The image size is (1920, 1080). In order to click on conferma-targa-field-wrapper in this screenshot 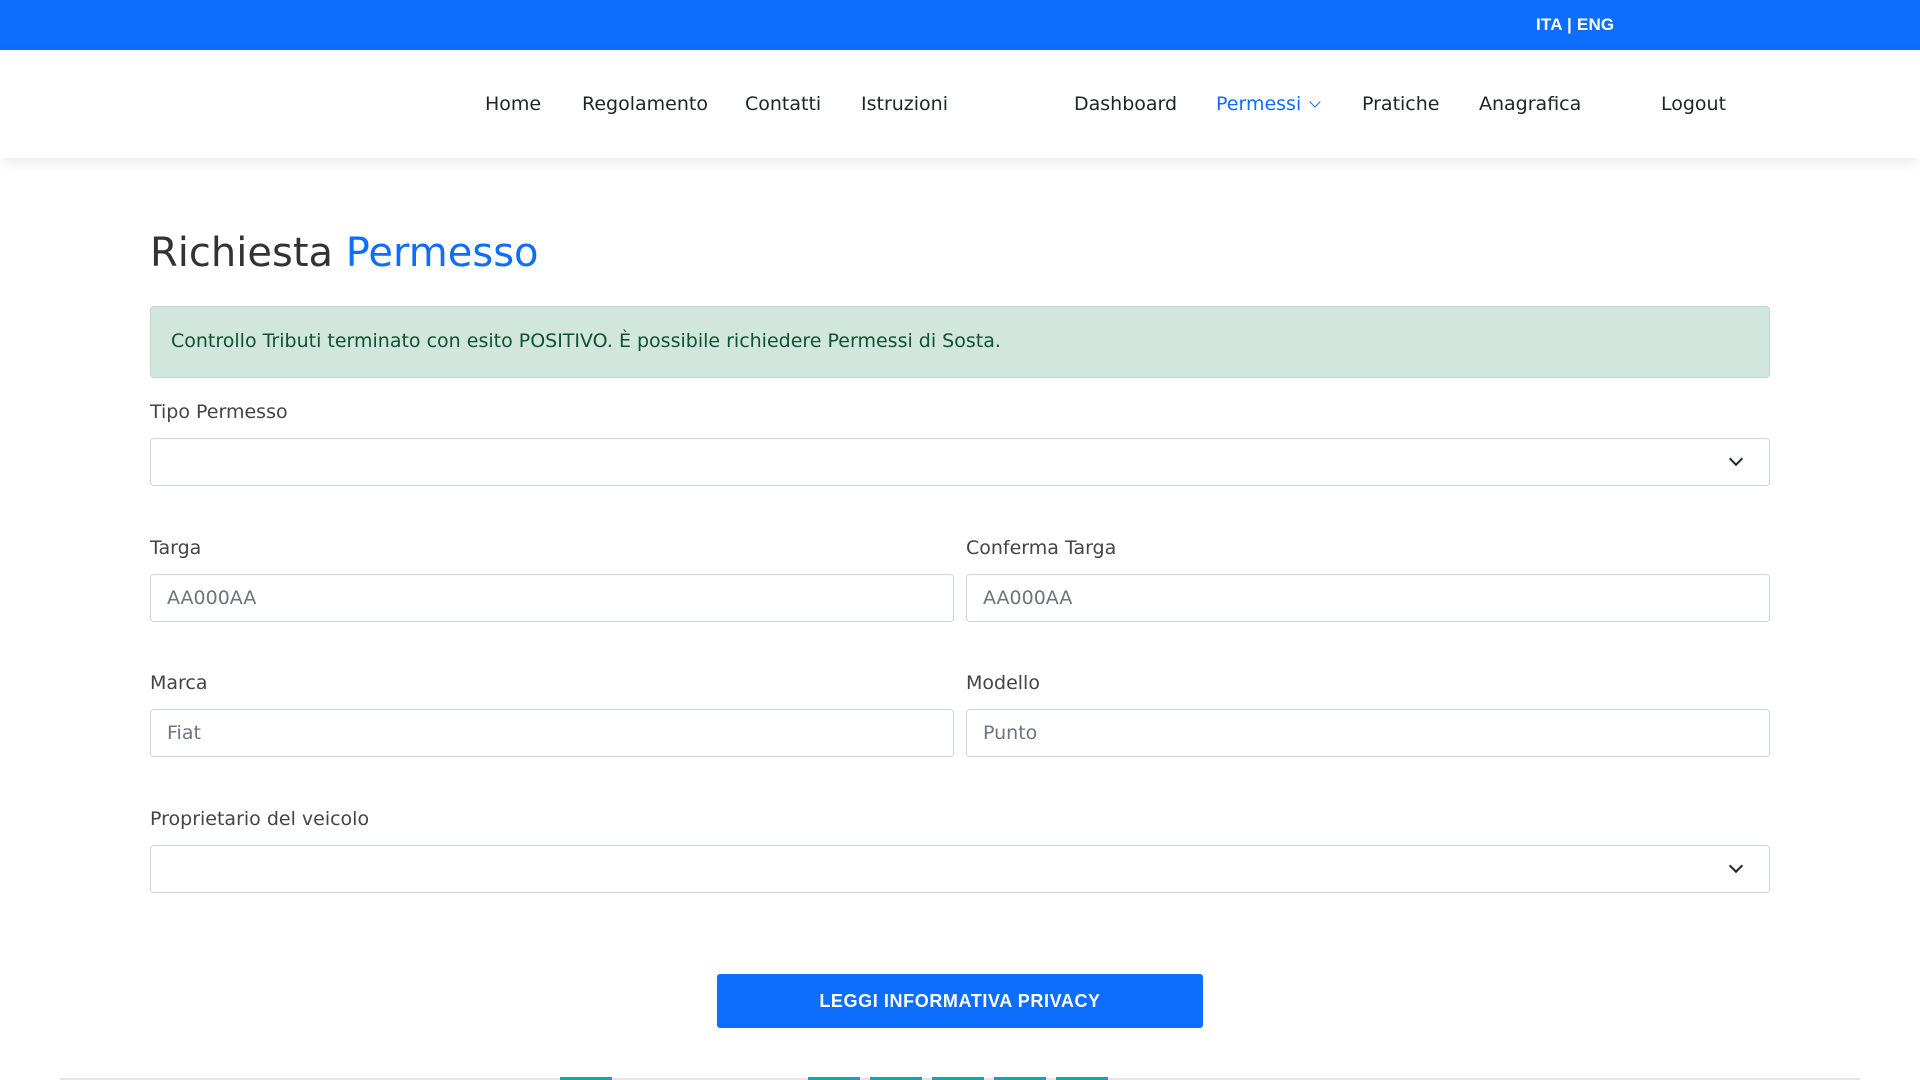, I will do `click(1368, 598)`.